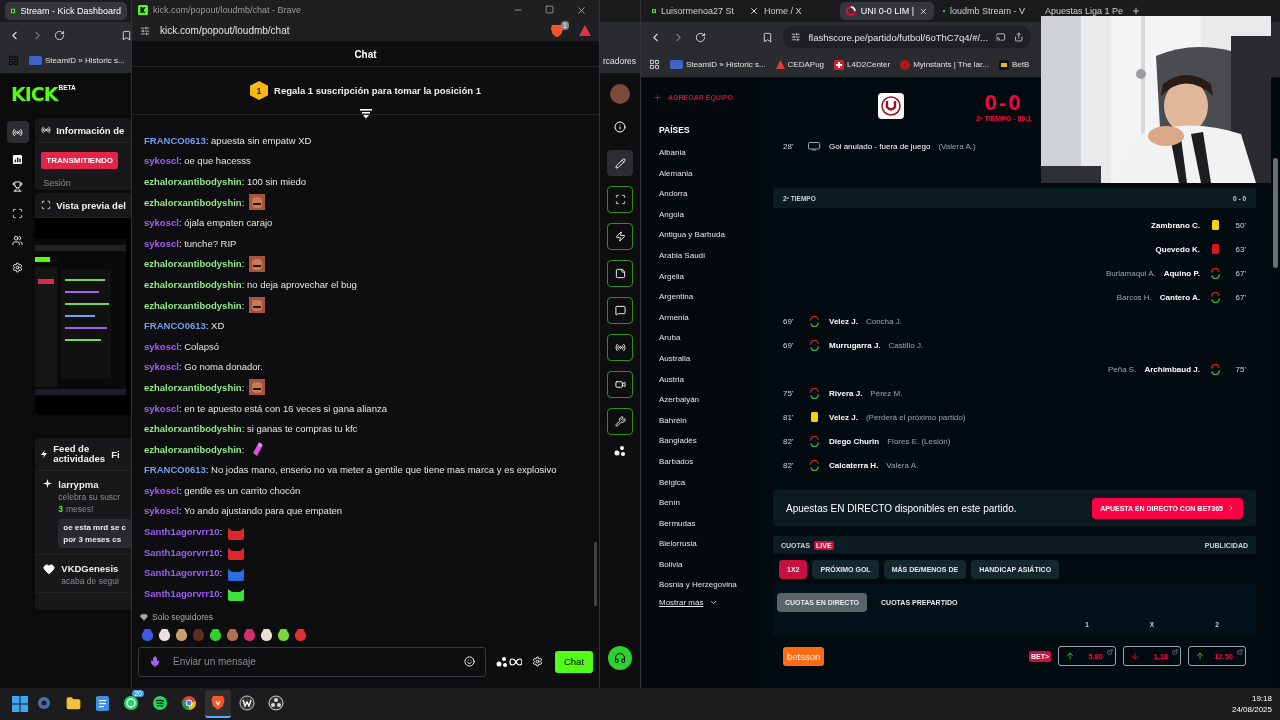 The height and width of the screenshot is (720, 1280). I want to click on browser-tab: Apuestas Liga 1 Pe, so click(1081, 11).